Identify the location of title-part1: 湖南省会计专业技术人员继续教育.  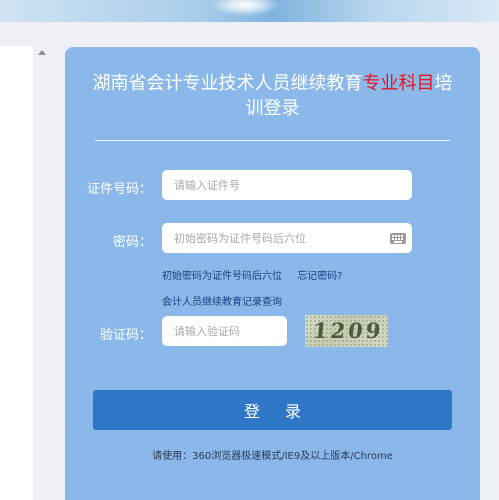
(227, 83).